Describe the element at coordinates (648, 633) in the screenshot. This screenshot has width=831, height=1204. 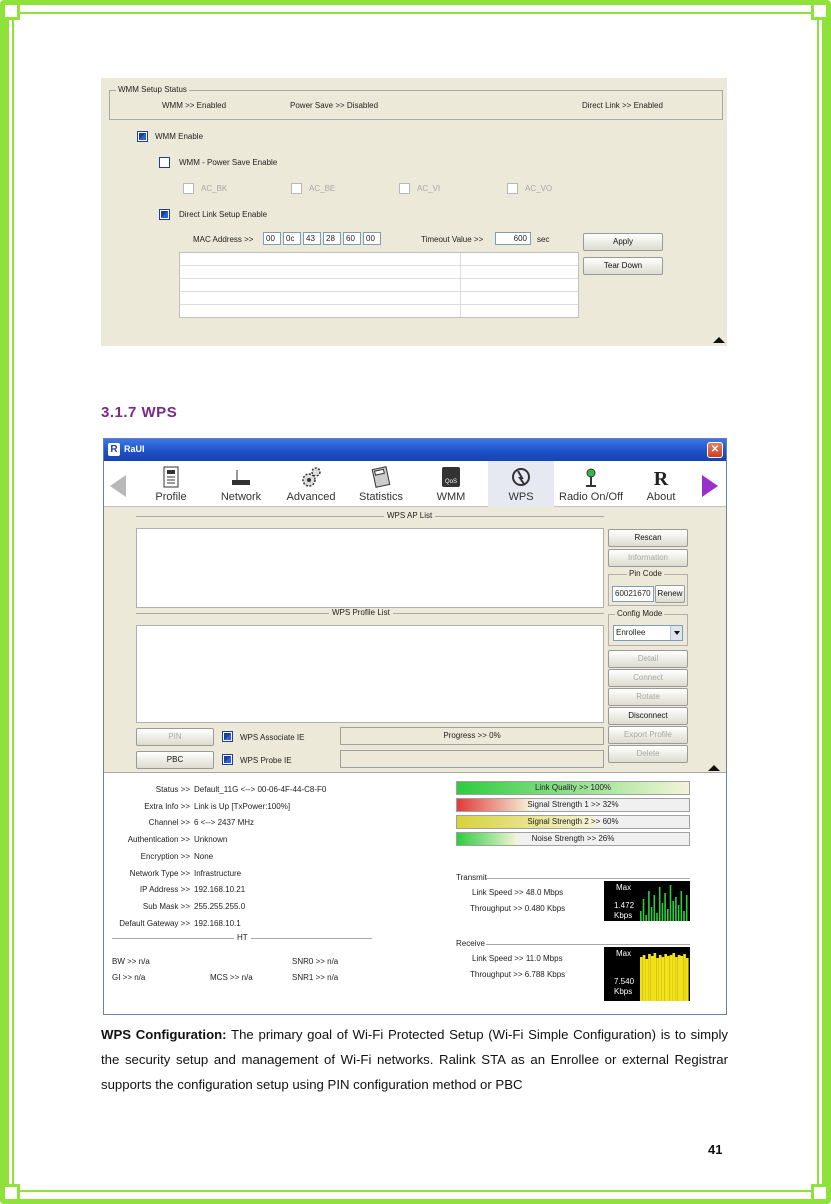
I see `config-mode-select: Enrollee` at that location.